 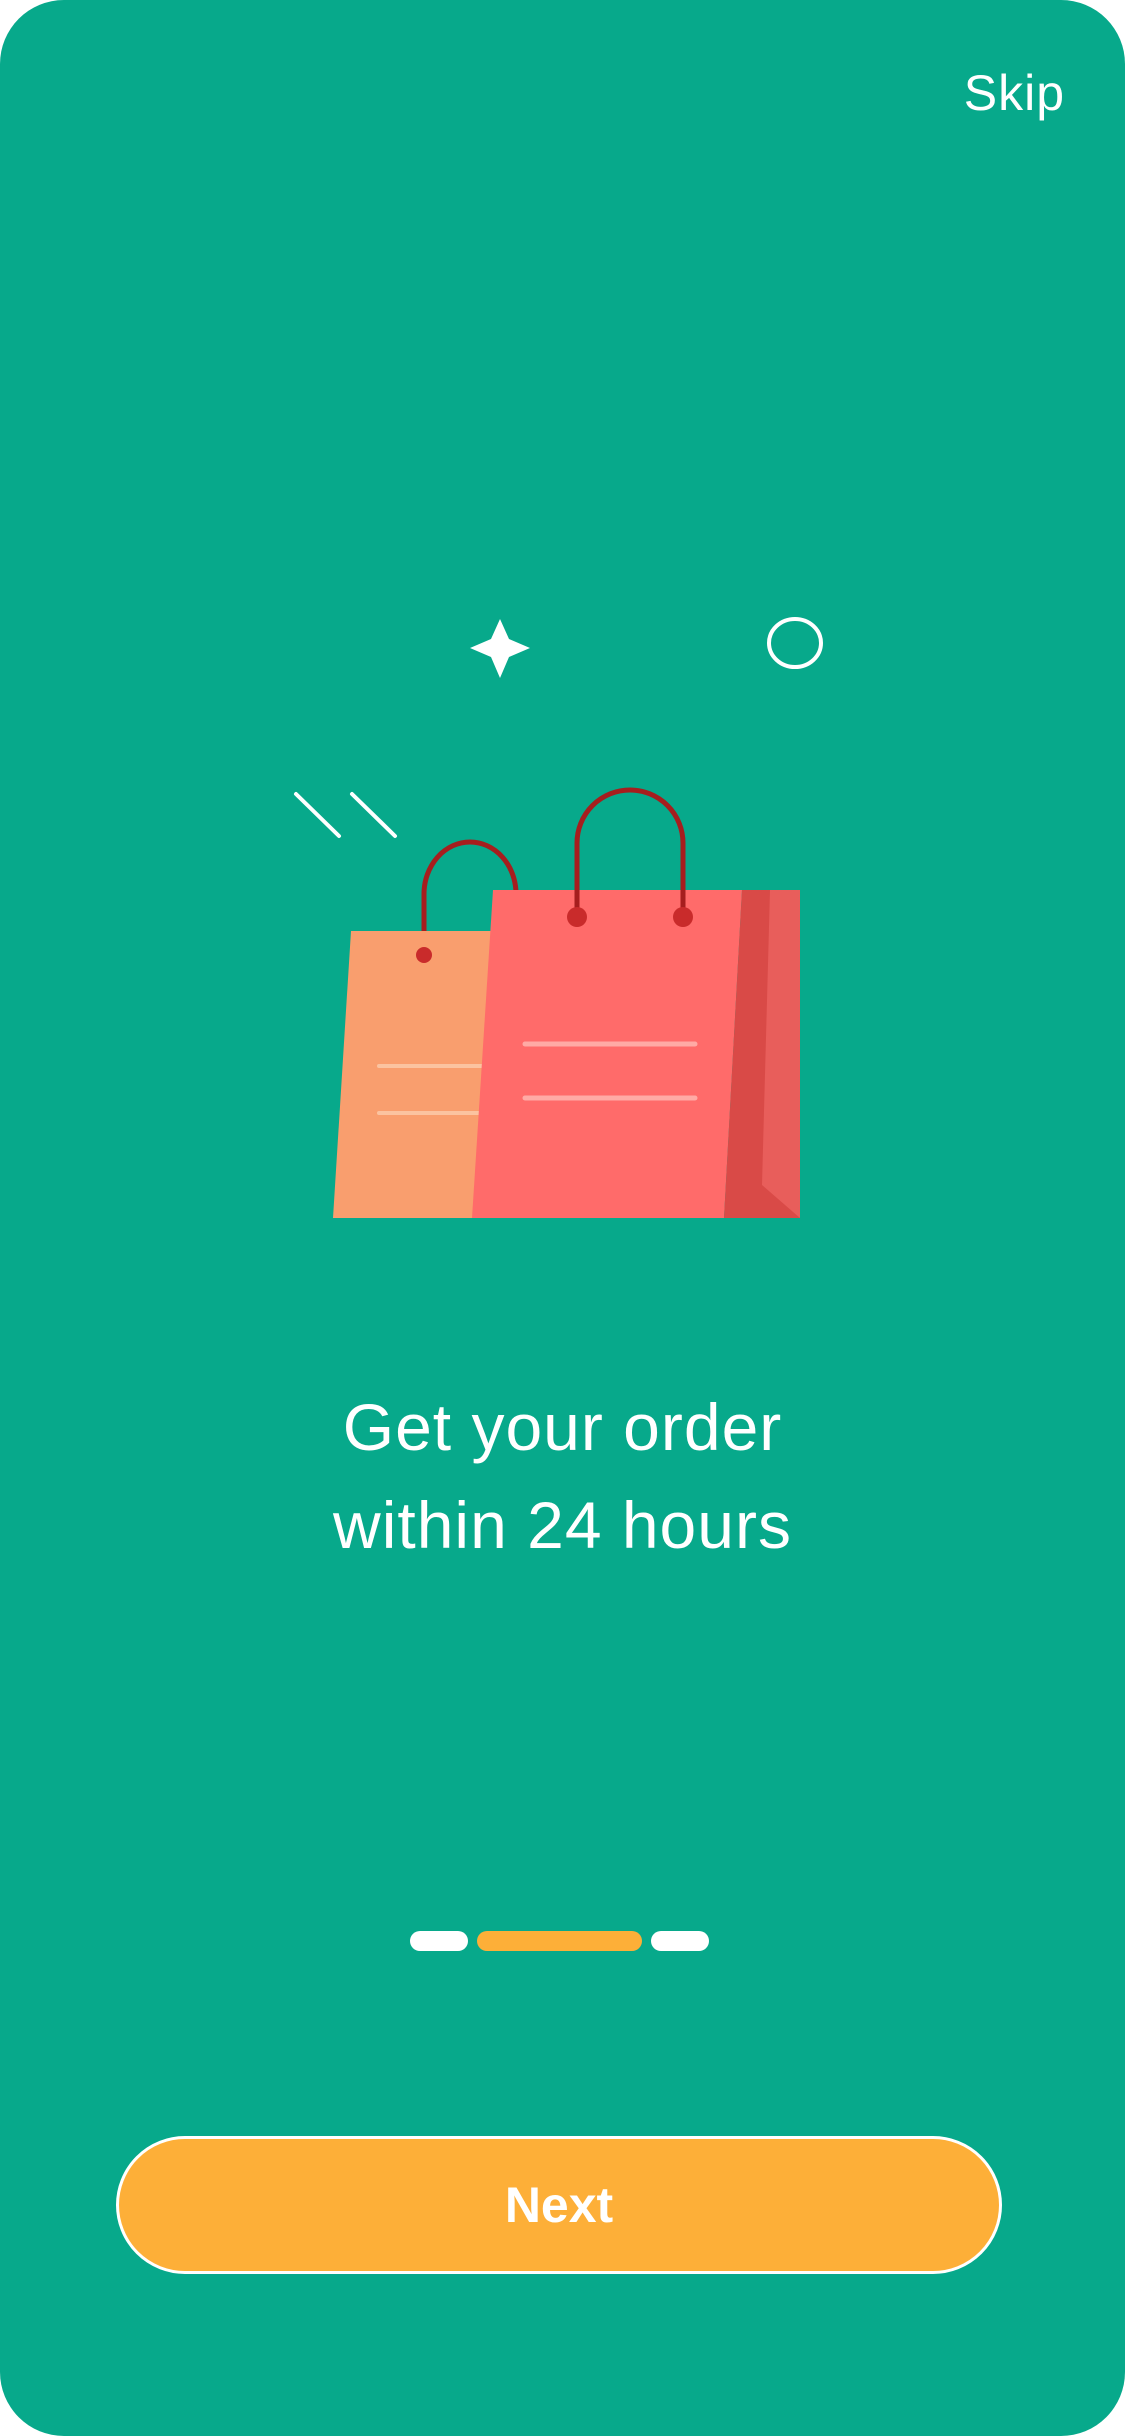 What do you see at coordinates (412, 1074) in the screenshot?
I see `back-bag` at bounding box center [412, 1074].